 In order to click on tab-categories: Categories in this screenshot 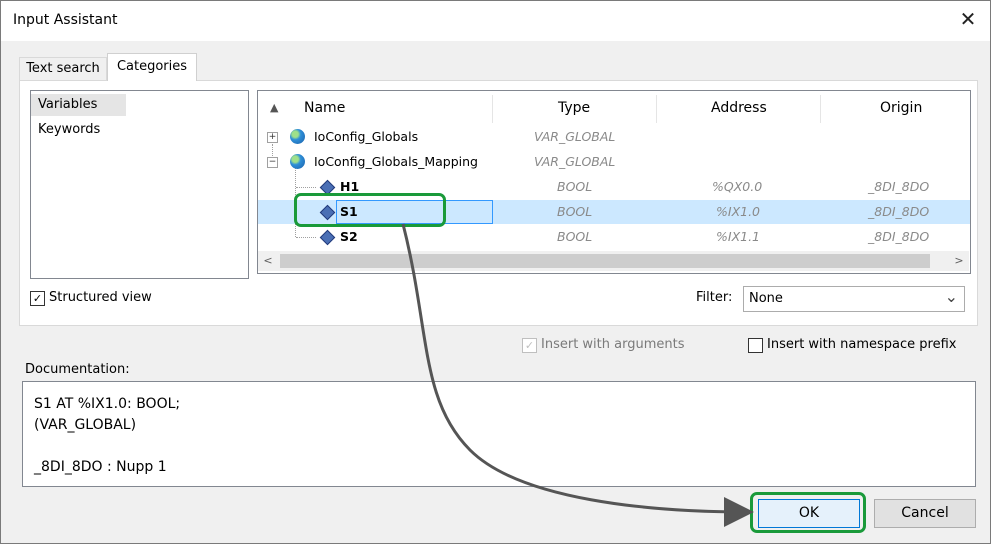, I will do `click(152, 67)`.